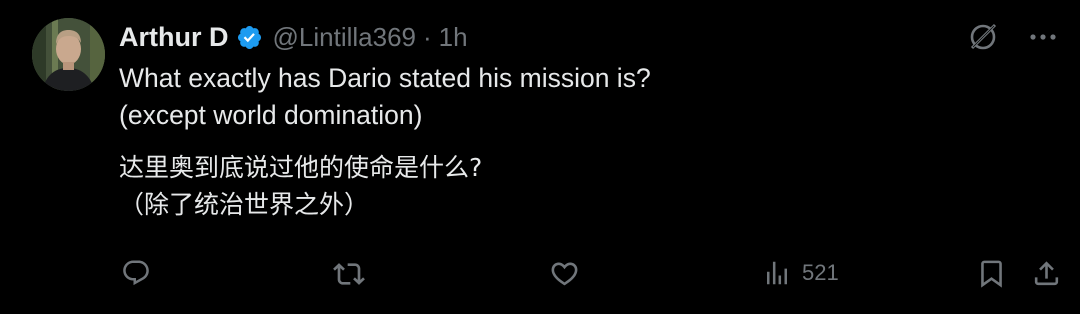 This screenshot has height=314, width=1080. Describe the element at coordinates (244, 204) in the screenshot. I see `tweet-line: （除了统治世界之外）` at that location.